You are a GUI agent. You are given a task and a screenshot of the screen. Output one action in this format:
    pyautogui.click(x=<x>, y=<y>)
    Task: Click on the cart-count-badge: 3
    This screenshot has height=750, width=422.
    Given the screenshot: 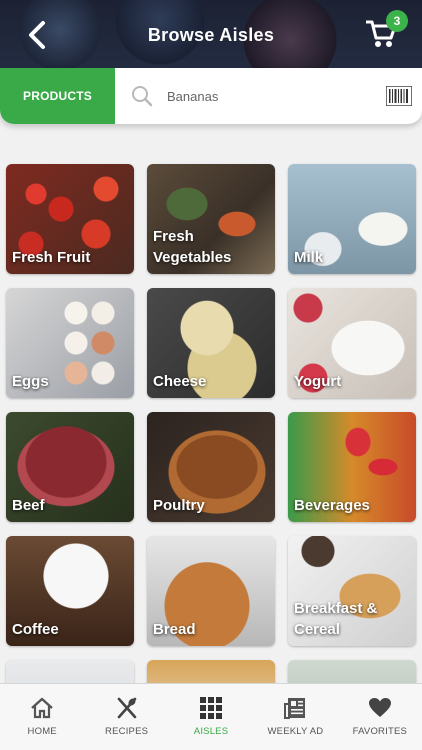 What is the action you would take?
    pyautogui.click(x=397, y=21)
    